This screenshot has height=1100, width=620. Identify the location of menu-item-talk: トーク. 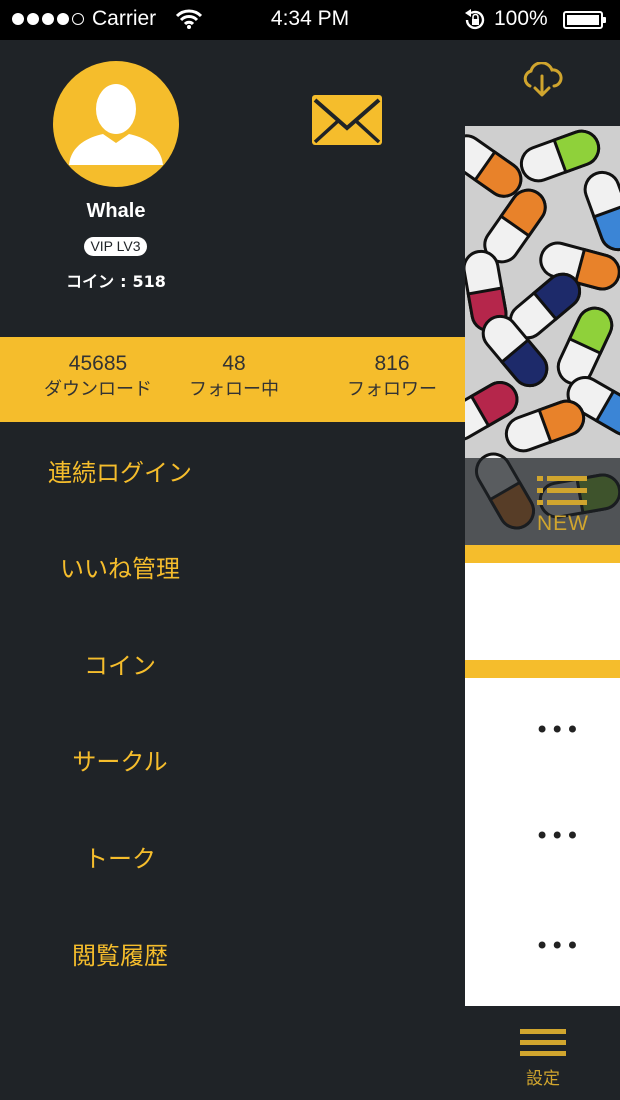
(120, 859).